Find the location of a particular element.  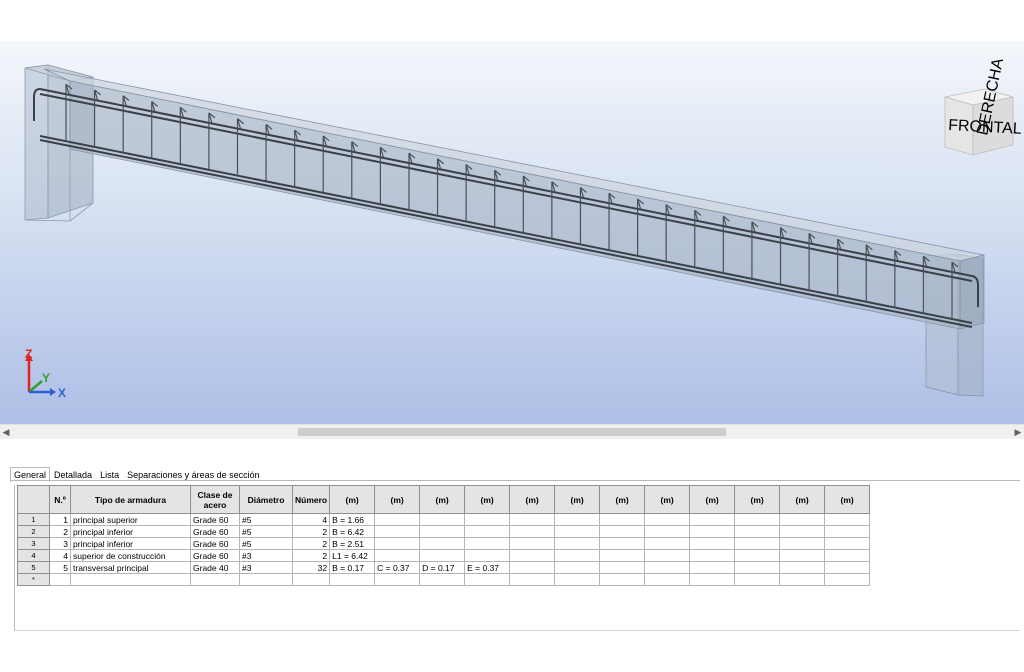

cell-numero: 4 is located at coordinates (311, 519).